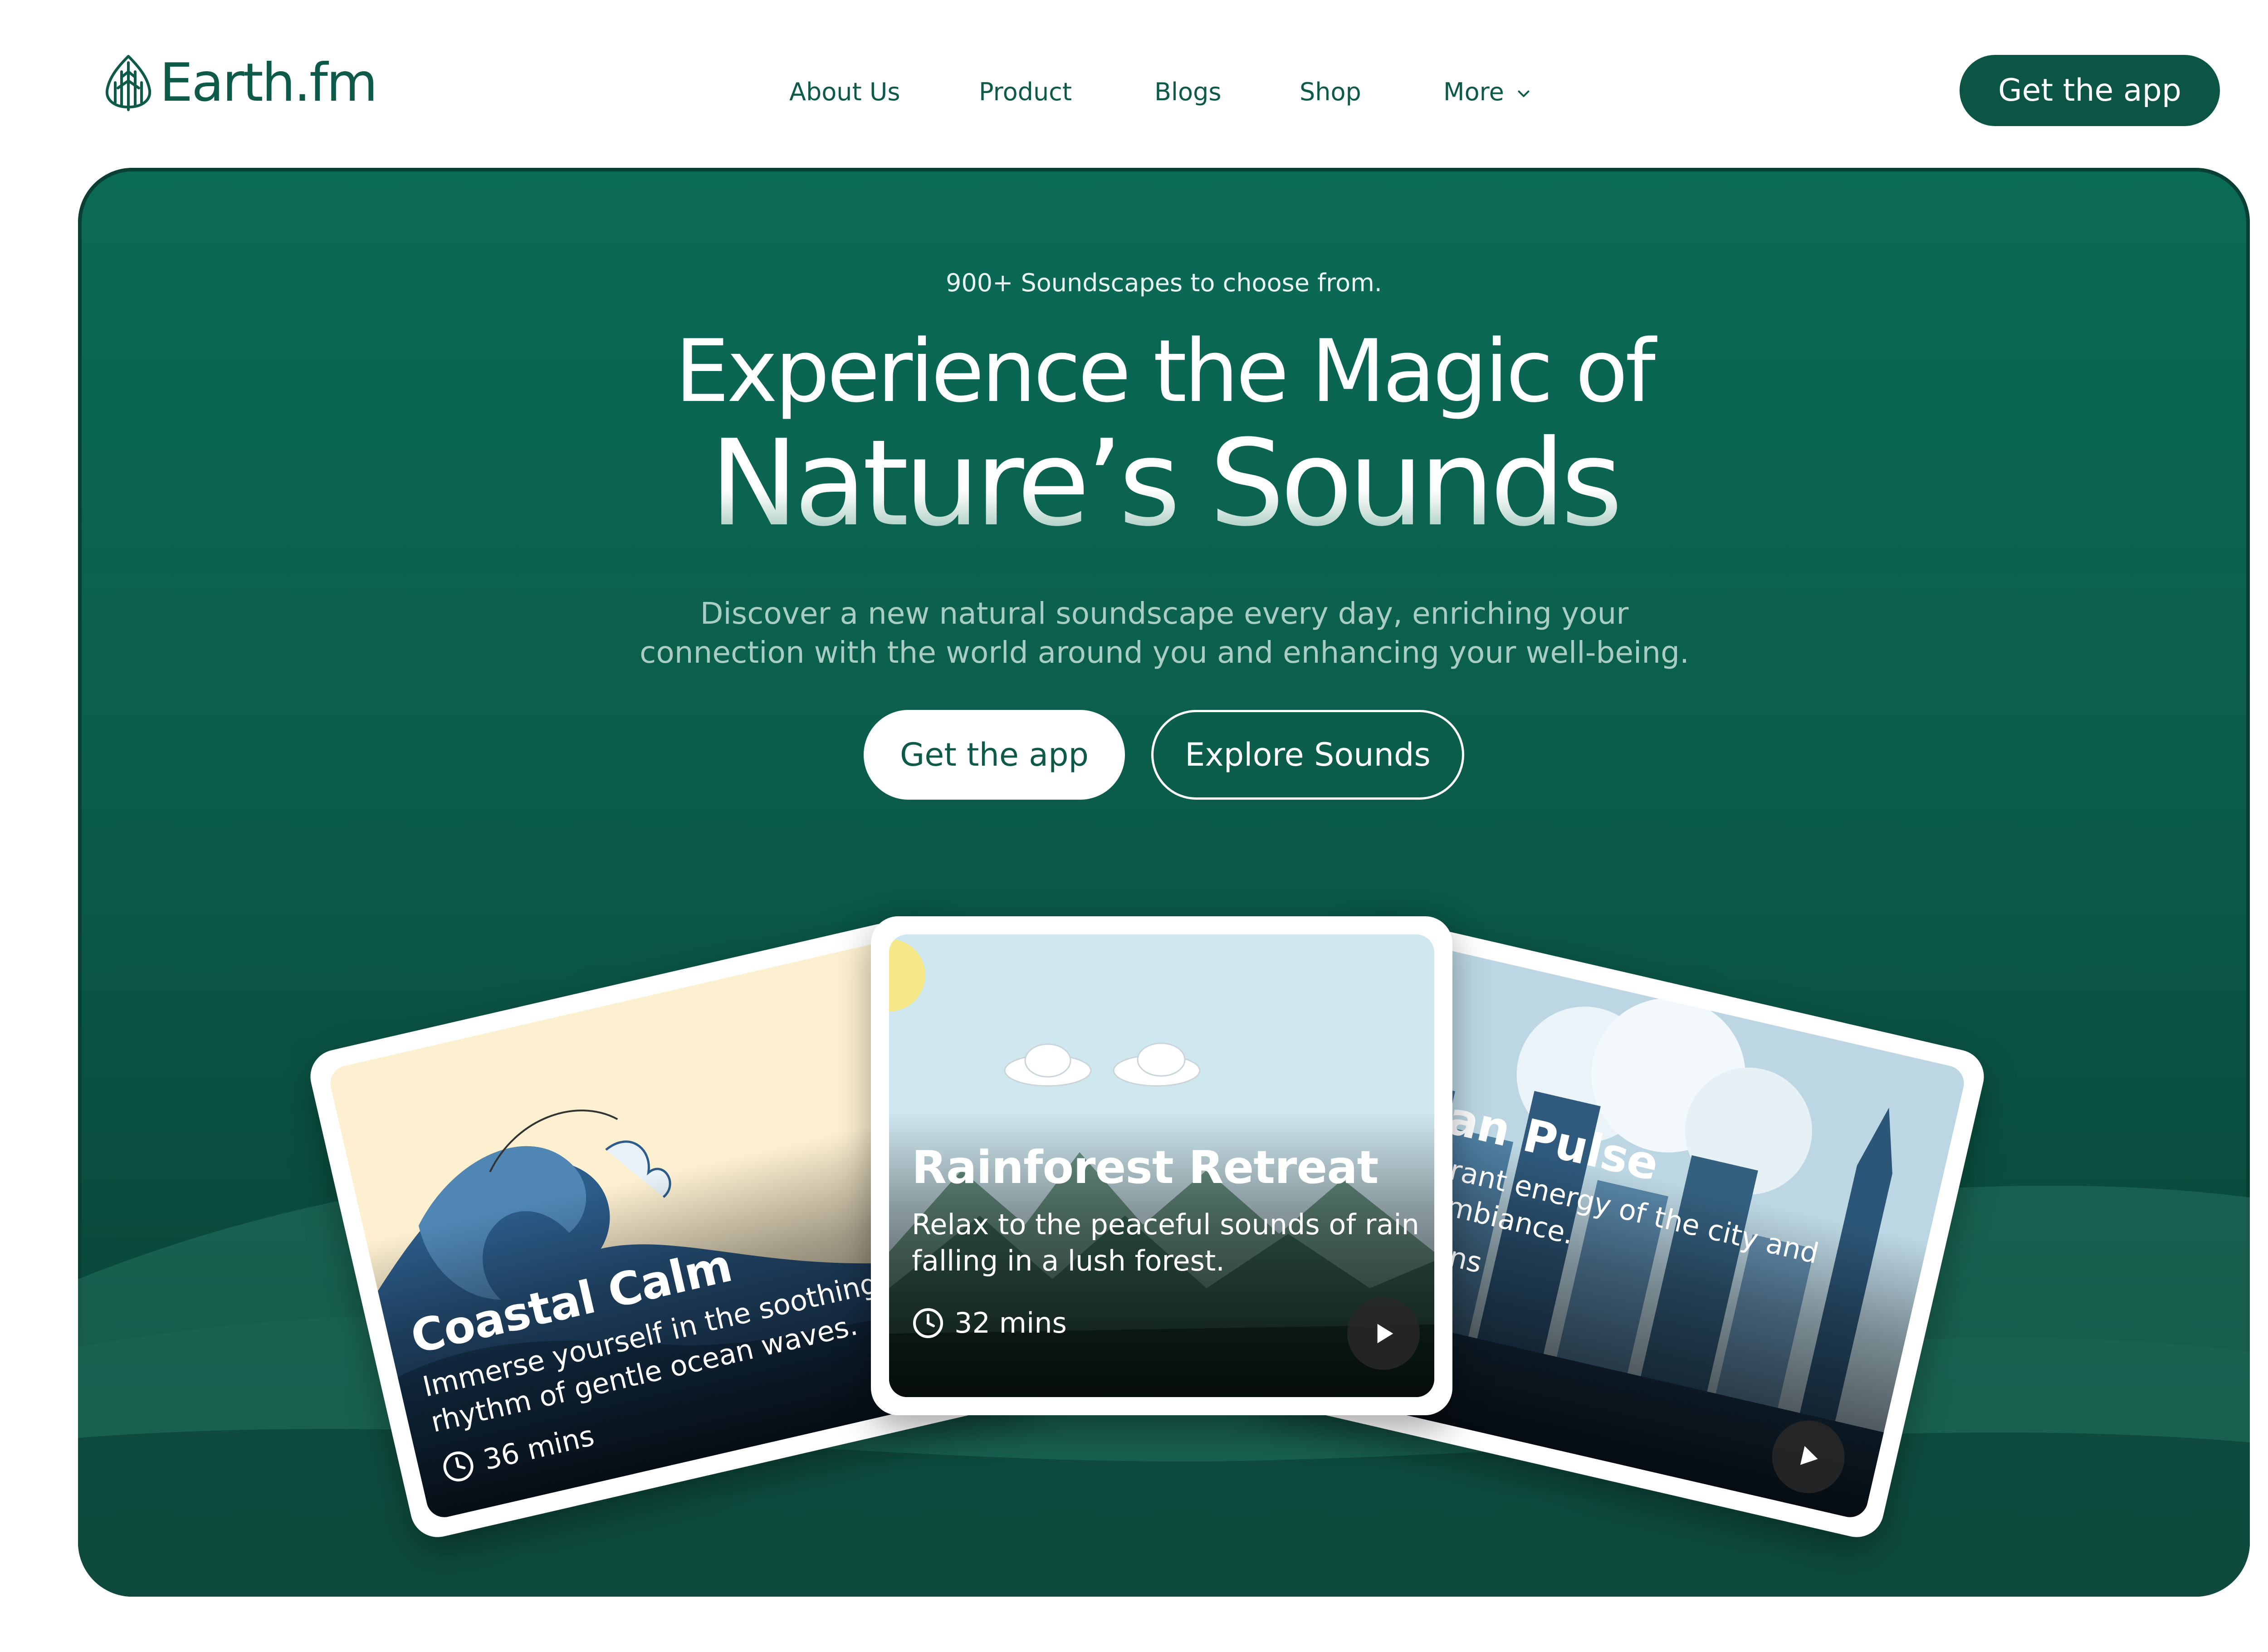 The height and width of the screenshot is (1652, 2268). What do you see at coordinates (1011, 1322) in the screenshot?
I see `card-duration-label: 32 mins` at bounding box center [1011, 1322].